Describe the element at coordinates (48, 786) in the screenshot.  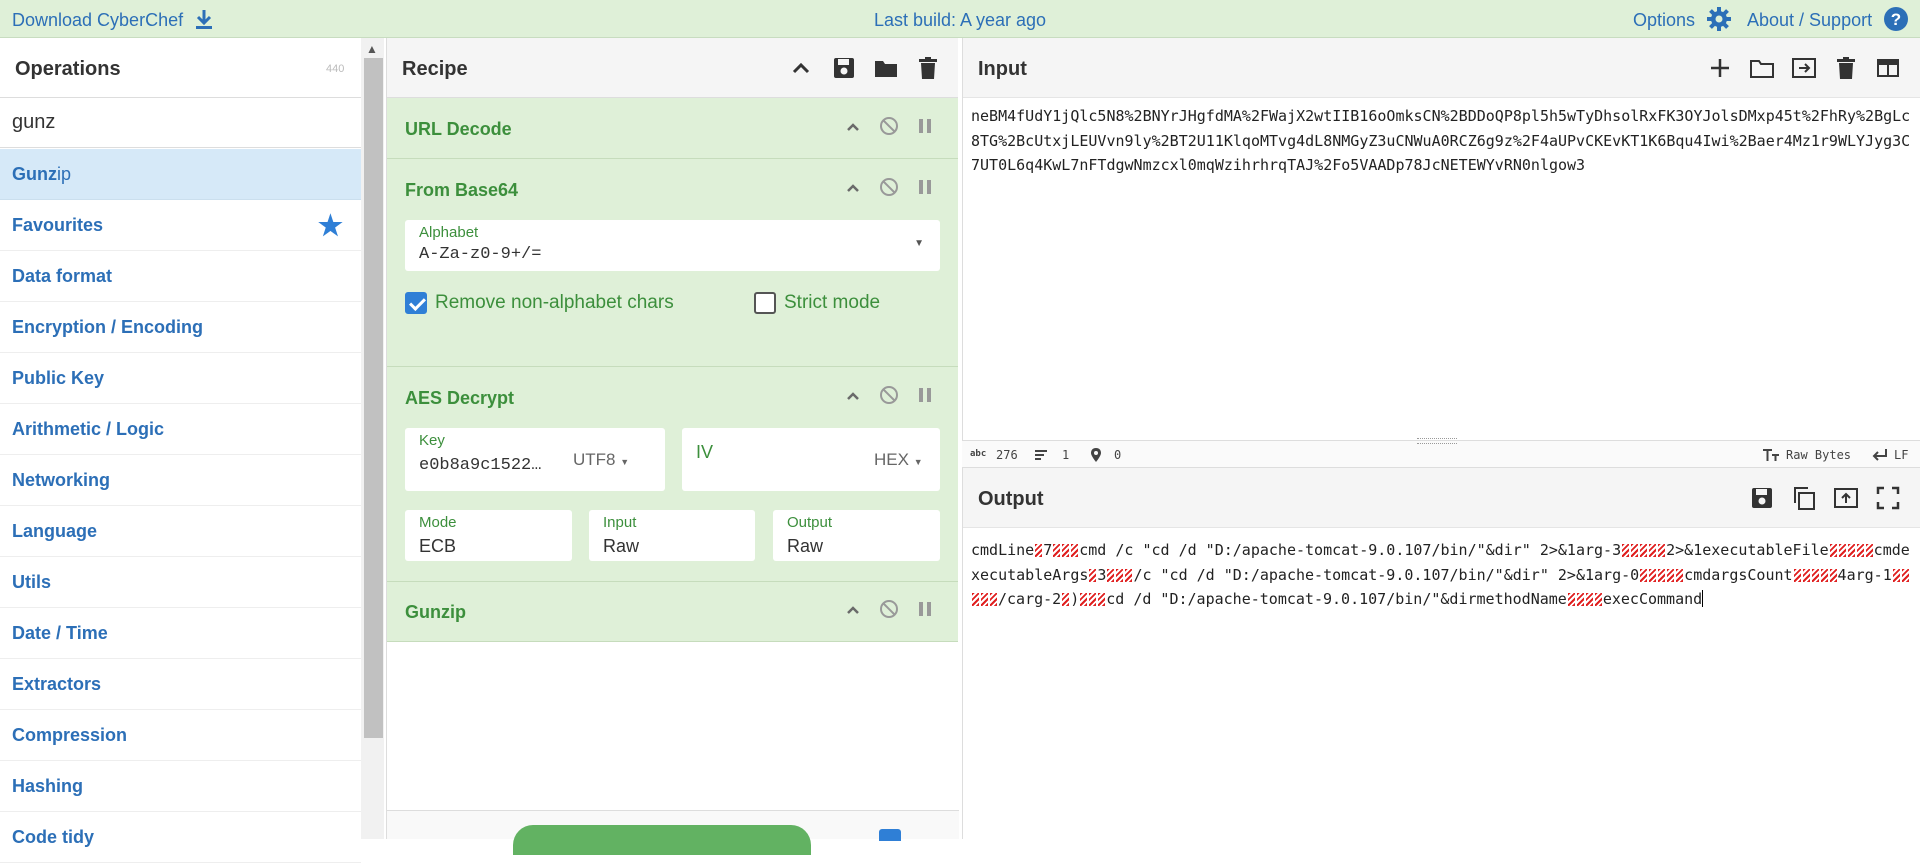
I see `category-label: Hashing` at that location.